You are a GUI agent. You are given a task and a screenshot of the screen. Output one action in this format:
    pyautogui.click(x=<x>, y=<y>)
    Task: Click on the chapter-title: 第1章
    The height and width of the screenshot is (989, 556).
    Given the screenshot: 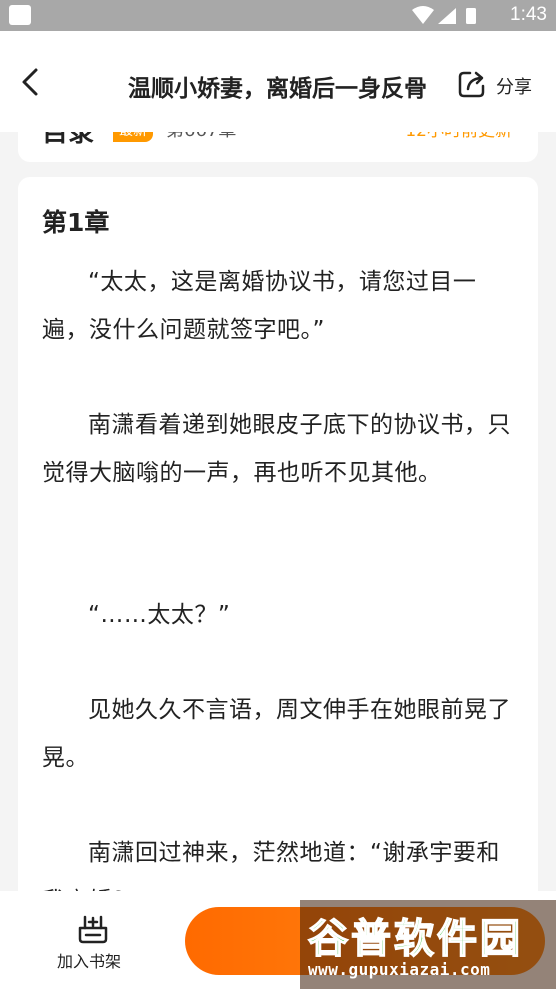 What is the action you would take?
    pyautogui.click(x=76, y=222)
    